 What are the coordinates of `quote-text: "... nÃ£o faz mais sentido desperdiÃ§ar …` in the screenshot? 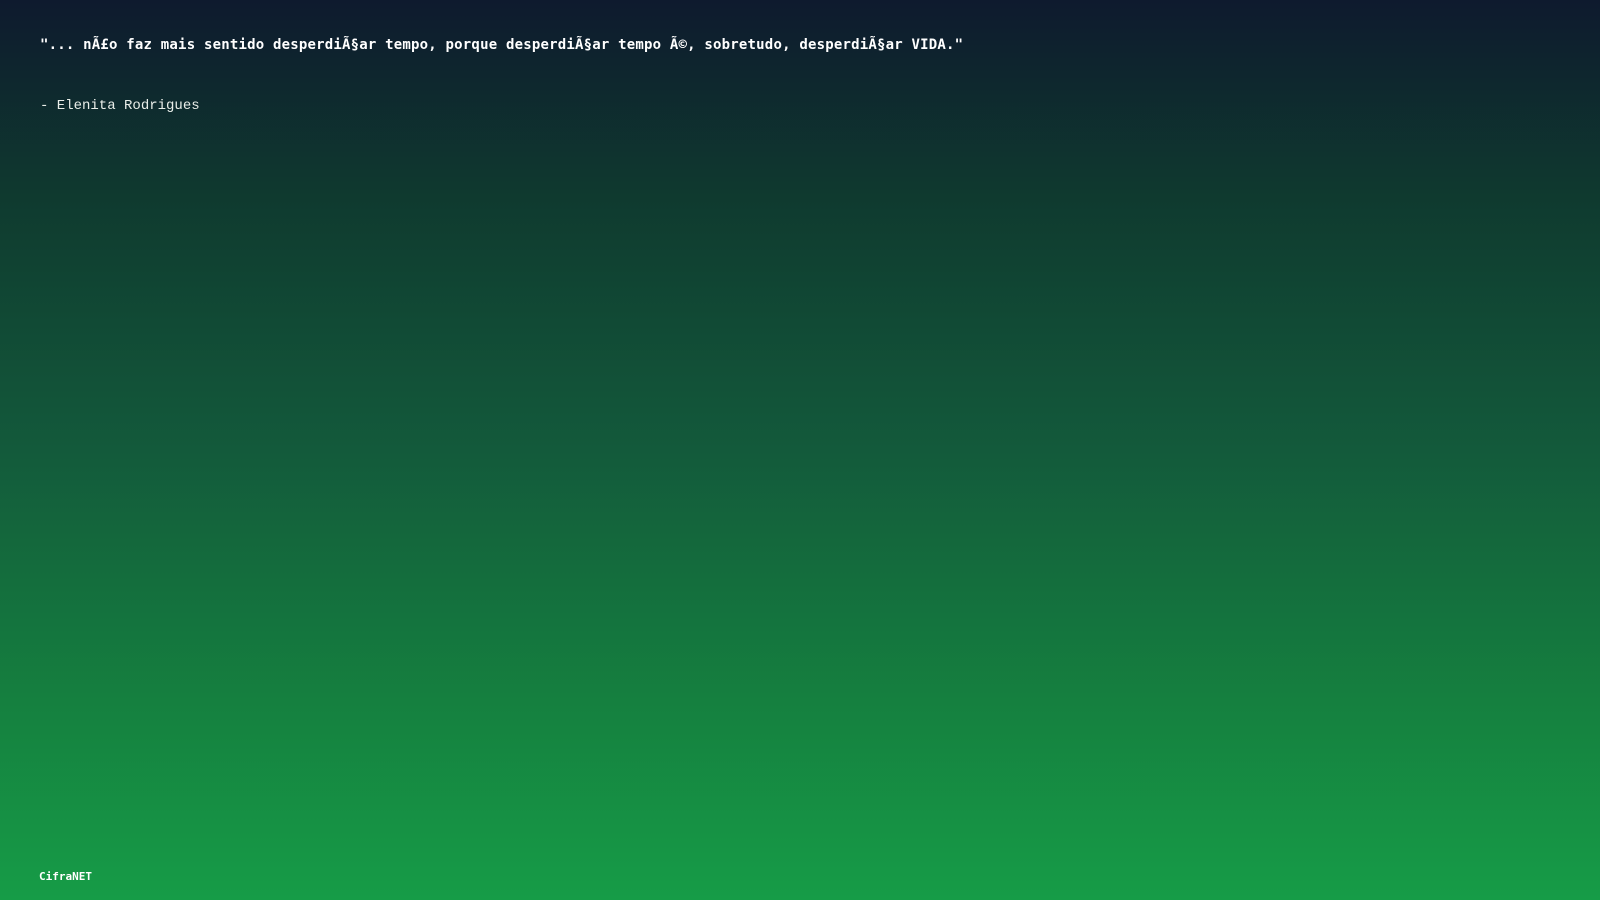 It's located at (502, 45).